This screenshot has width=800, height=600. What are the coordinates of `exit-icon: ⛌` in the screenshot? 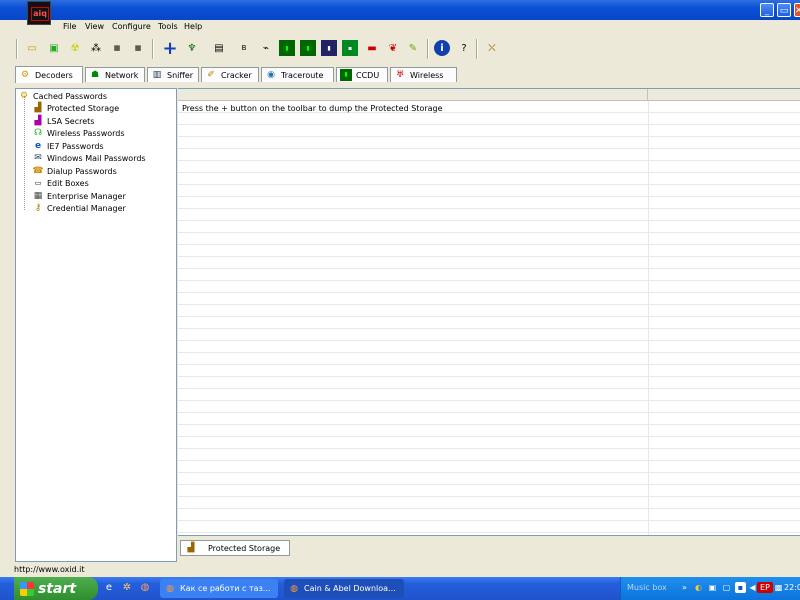 It's located at (492, 48).